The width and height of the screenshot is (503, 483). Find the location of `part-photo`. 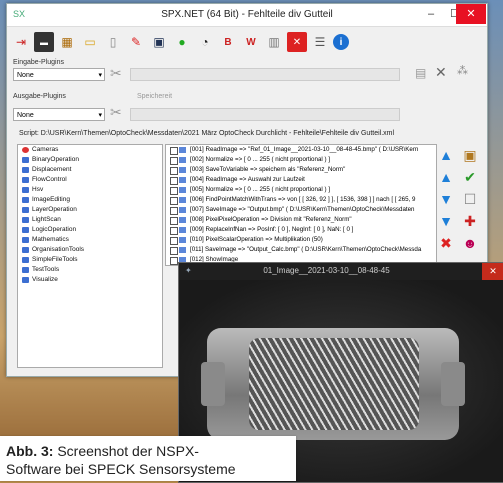

part-photo is located at coordinates (333, 384).